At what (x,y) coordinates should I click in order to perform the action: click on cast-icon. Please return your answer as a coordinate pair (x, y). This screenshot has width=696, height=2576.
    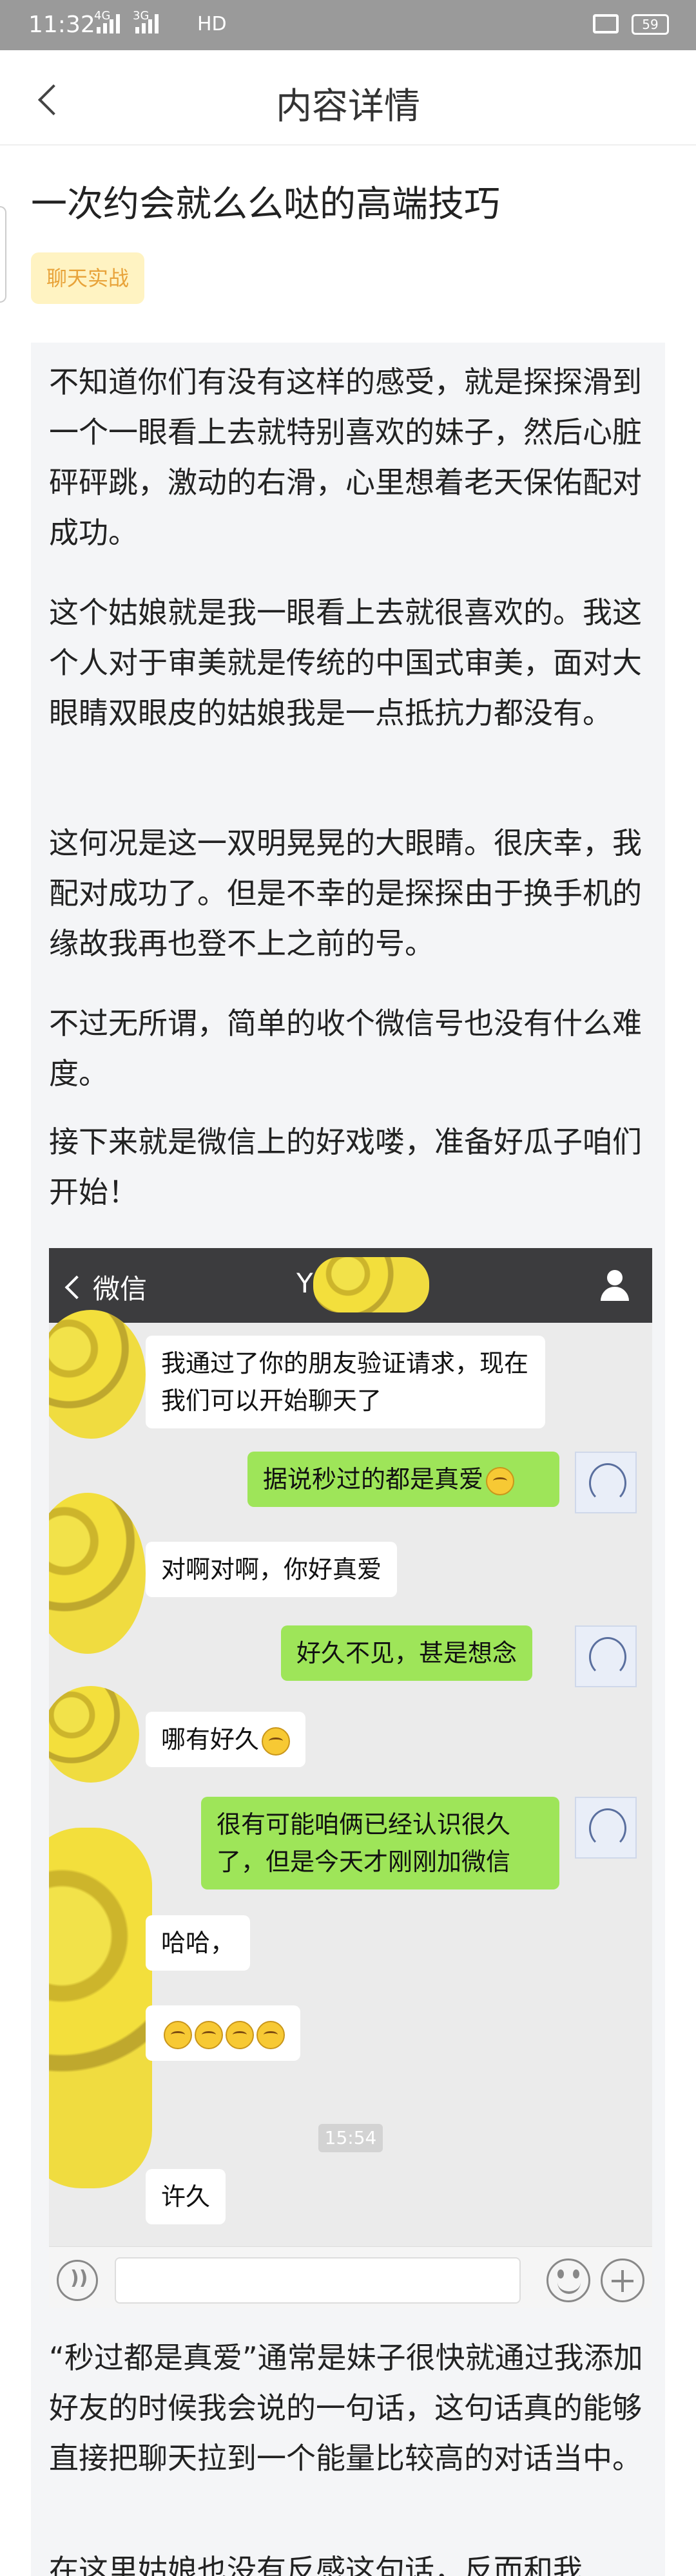
    Looking at the image, I should click on (606, 24).